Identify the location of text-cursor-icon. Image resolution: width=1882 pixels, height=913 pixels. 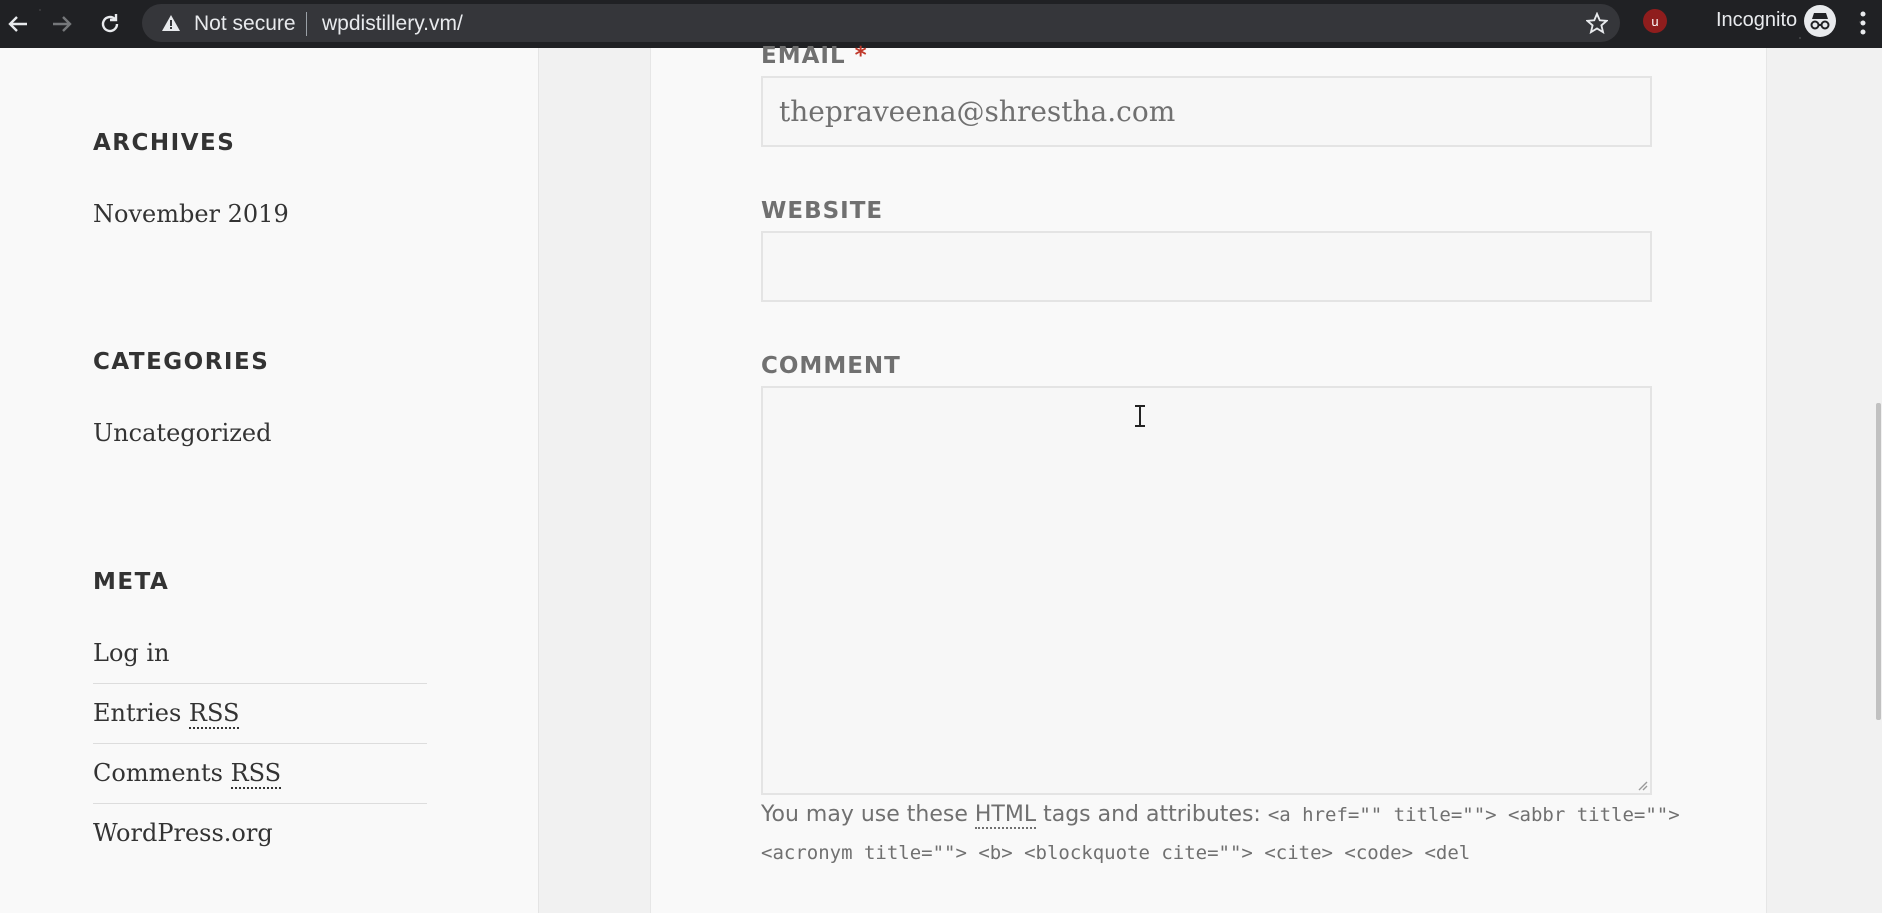
(1140, 416).